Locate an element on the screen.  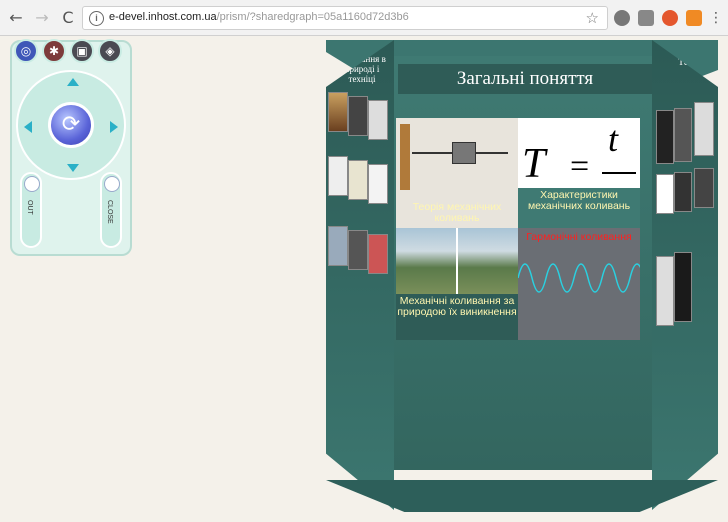
tile-characteristics: T = t Характеристики механічних коливань is located at coordinates (579, 173).